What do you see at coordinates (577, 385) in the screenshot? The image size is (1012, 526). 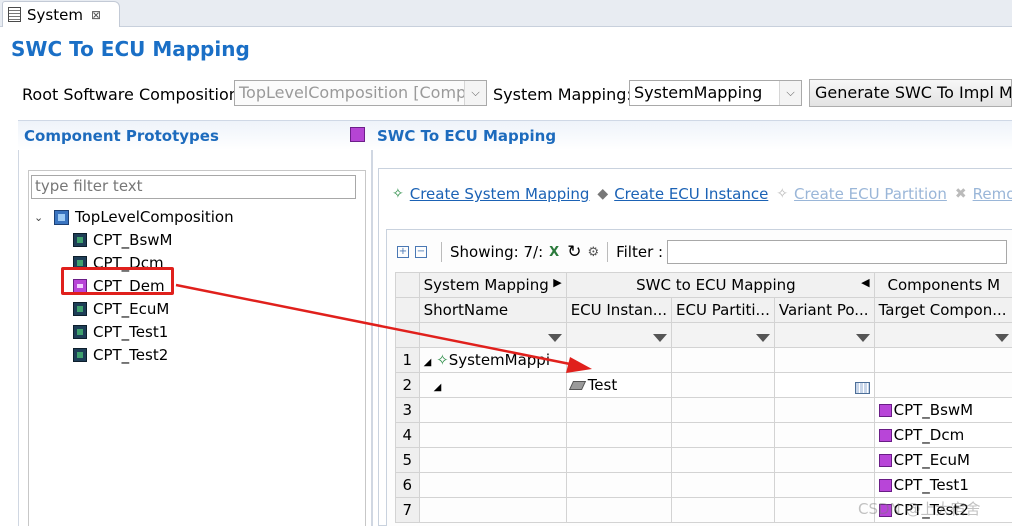 I see `ecu-icon` at bounding box center [577, 385].